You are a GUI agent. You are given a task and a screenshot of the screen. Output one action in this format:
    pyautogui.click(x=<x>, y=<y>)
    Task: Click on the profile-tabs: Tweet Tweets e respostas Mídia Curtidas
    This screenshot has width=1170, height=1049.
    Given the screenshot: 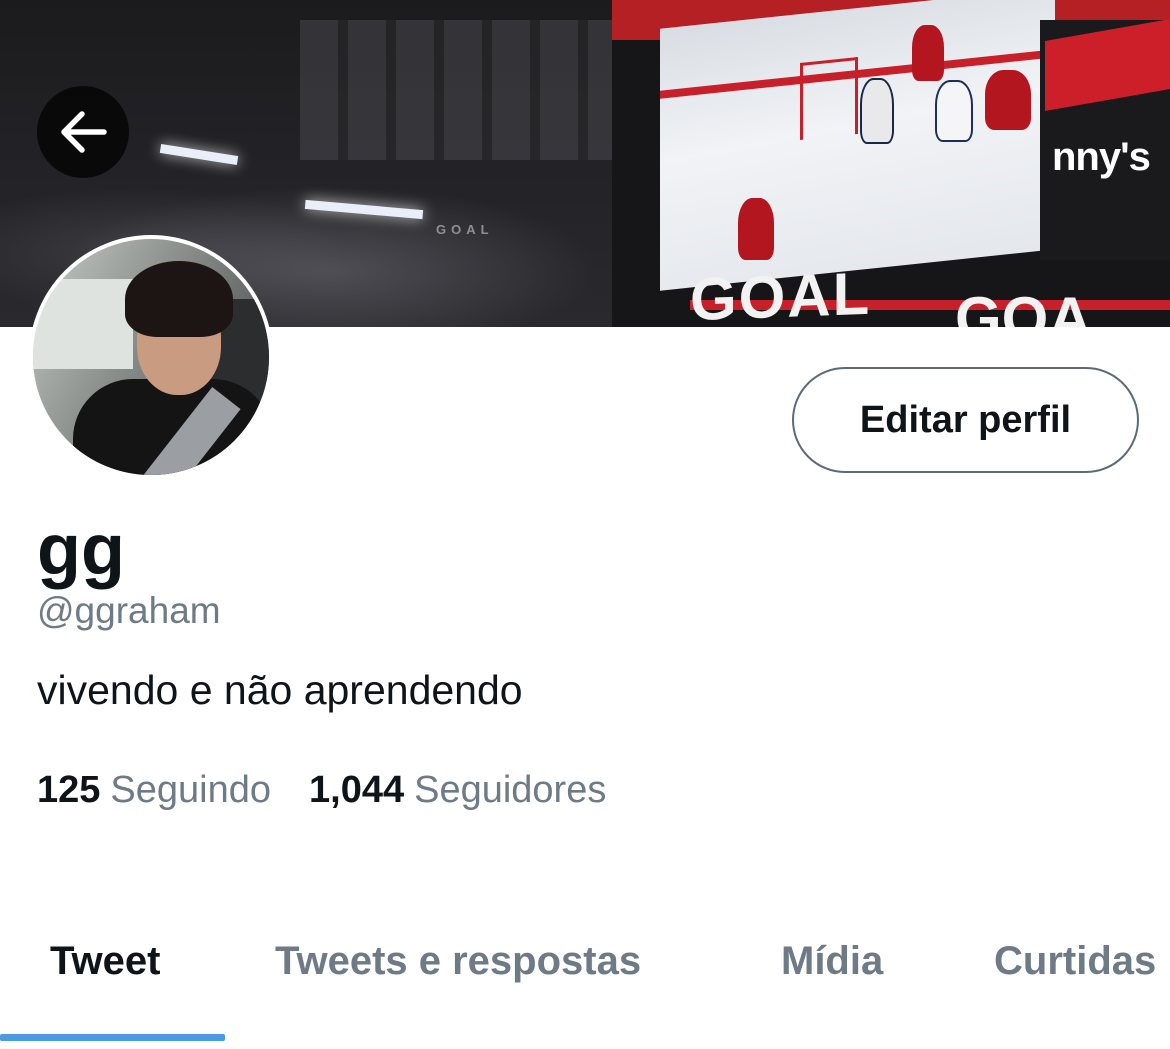 What is the action you would take?
    pyautogui.click(x=585, y=982)
    